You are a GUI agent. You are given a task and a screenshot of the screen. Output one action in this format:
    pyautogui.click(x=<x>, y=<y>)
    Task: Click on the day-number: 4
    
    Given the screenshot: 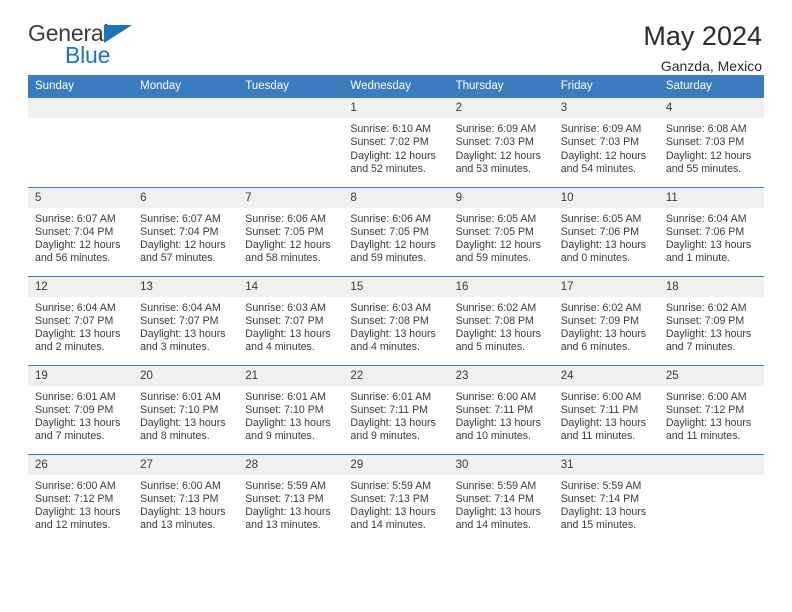 What is the action you would take?
    pyautogui.click(x=711, y=108)
    